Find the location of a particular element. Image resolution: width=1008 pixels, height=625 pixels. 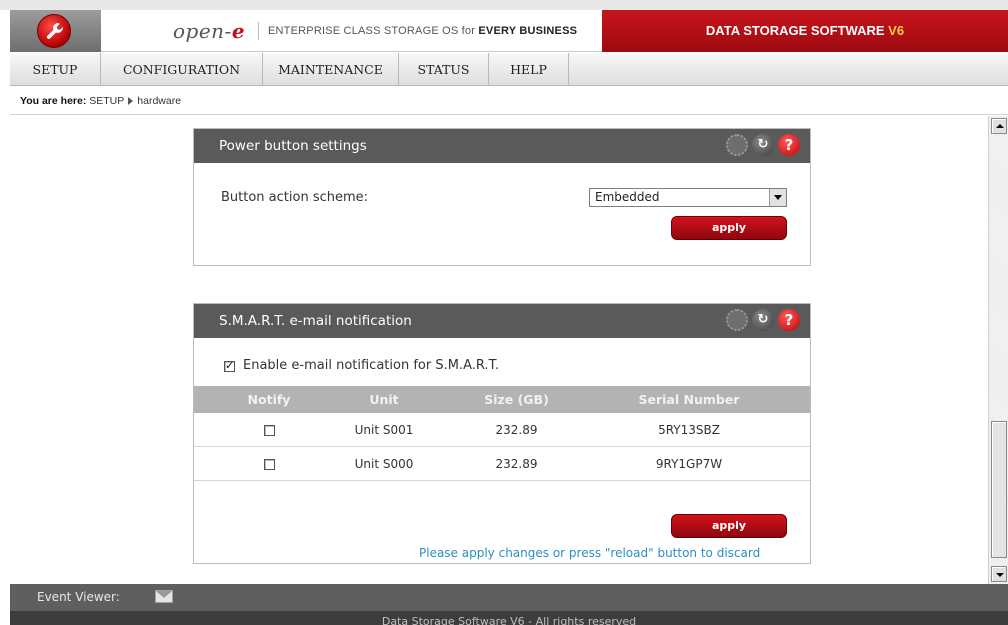

brand-logo-text: open-e is located at coordinates (209, 31).